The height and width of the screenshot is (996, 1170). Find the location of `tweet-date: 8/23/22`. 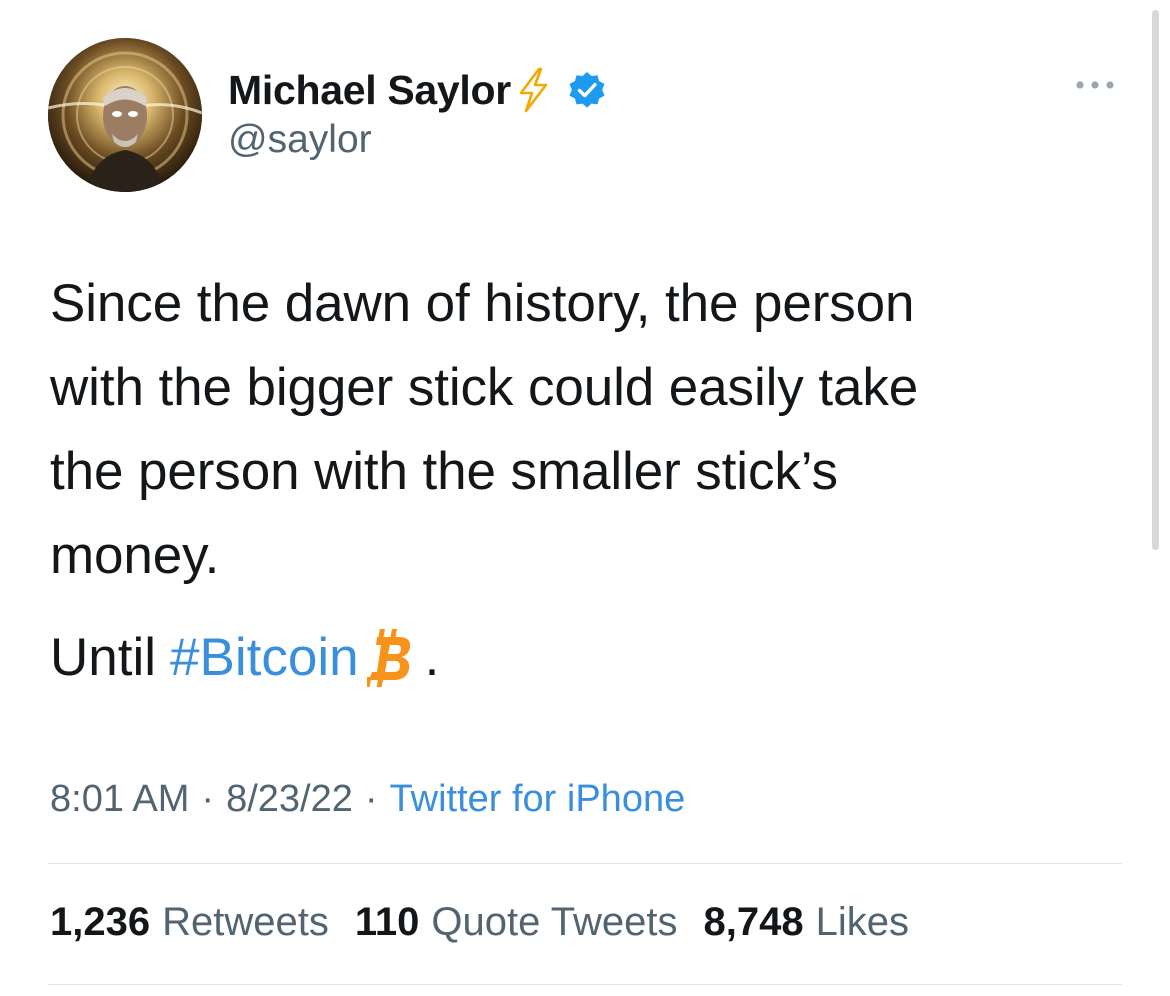

tweet-date: 8/23/22 is located at coordinates (289, 799).